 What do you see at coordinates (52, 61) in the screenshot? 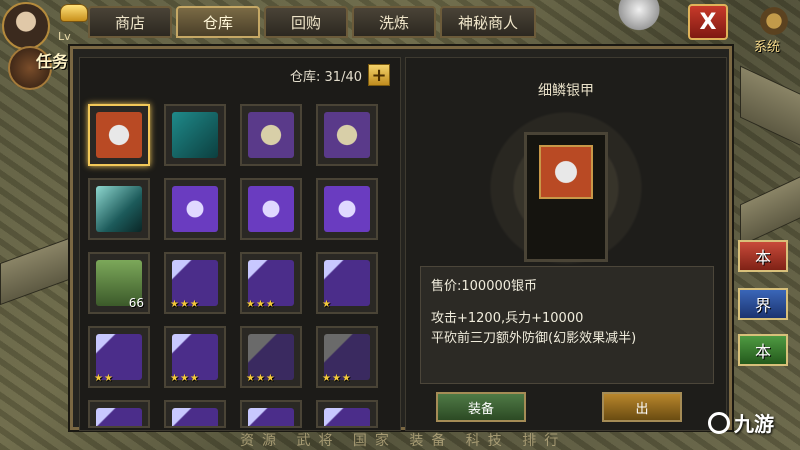
I see `task-label: 任务` at bounding box center [52, 61].